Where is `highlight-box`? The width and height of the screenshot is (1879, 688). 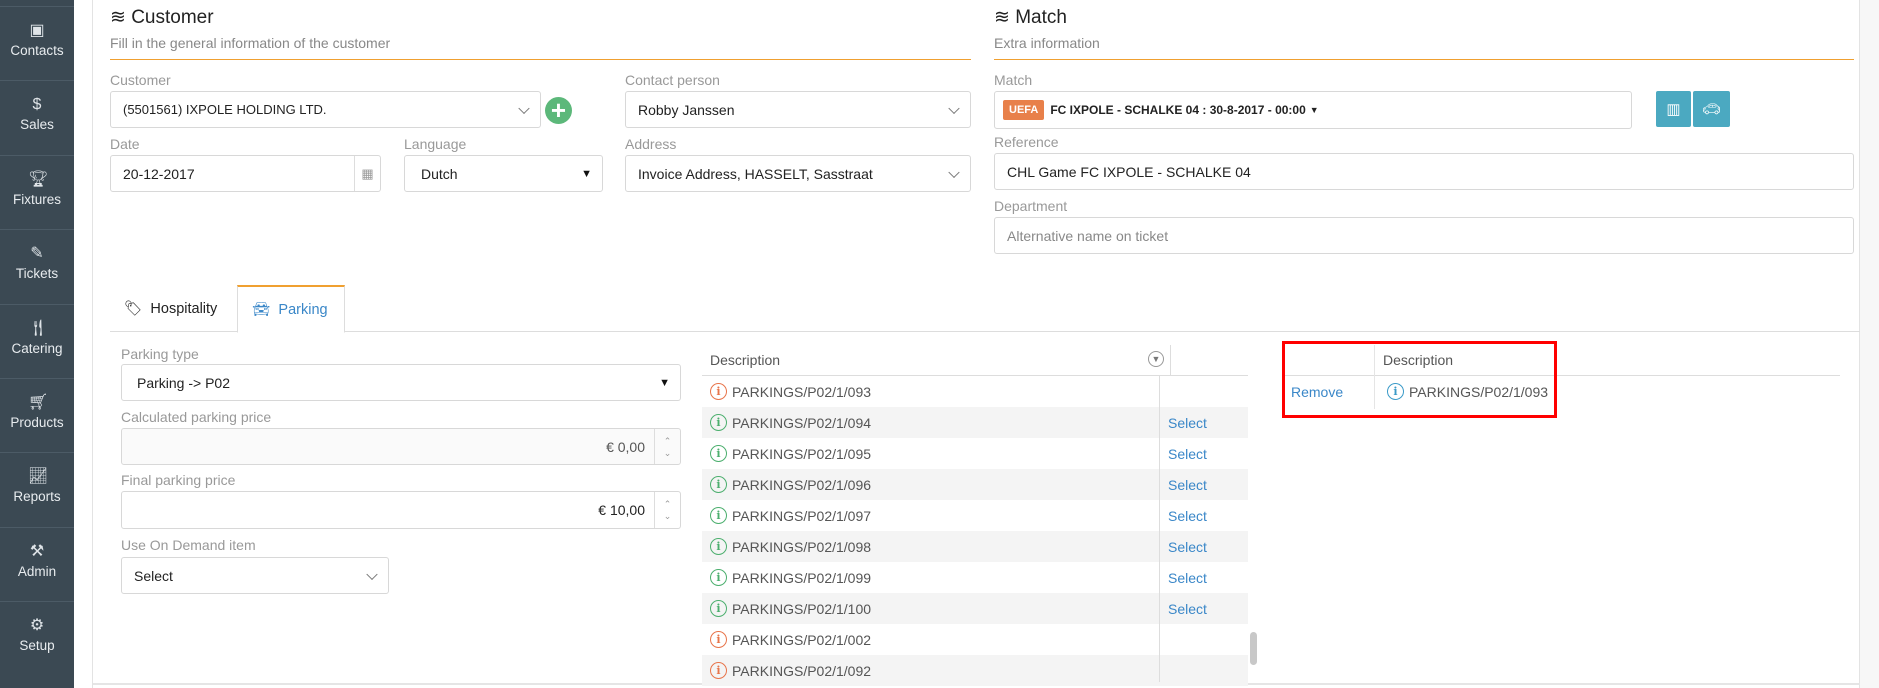
highlight-box is located at coordinates (1419, 379).